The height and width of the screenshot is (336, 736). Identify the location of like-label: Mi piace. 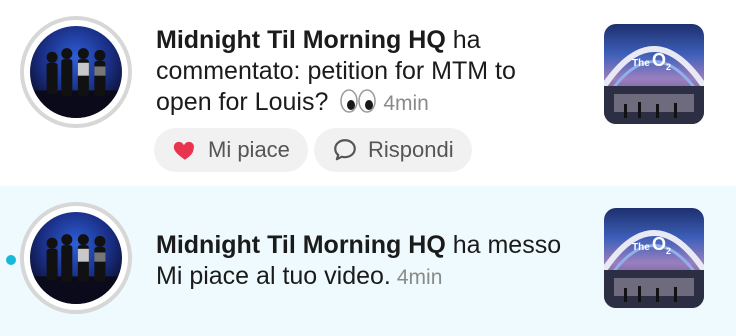
(249, 149).